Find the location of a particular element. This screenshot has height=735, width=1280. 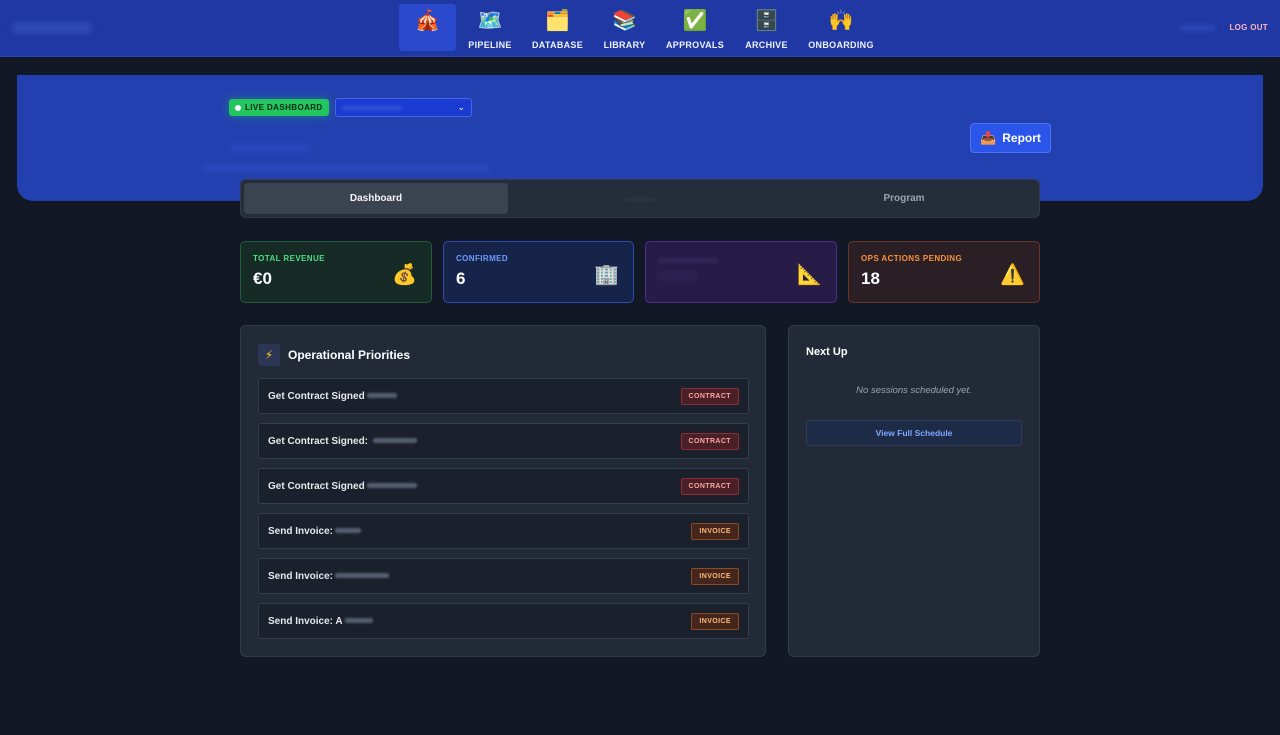

nav-item-label: ONBOARDING is located at coordinates (841, 45).